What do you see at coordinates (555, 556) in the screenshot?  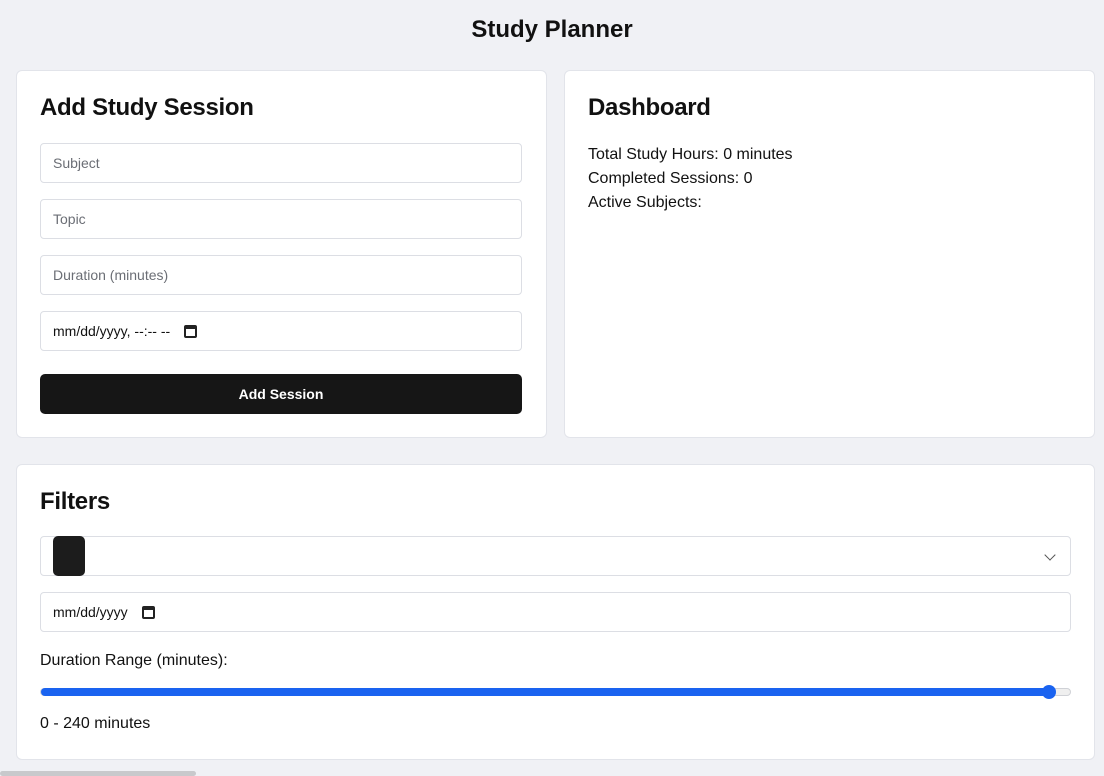 I see `subject-filter-select` at bounding box center [555, 556].